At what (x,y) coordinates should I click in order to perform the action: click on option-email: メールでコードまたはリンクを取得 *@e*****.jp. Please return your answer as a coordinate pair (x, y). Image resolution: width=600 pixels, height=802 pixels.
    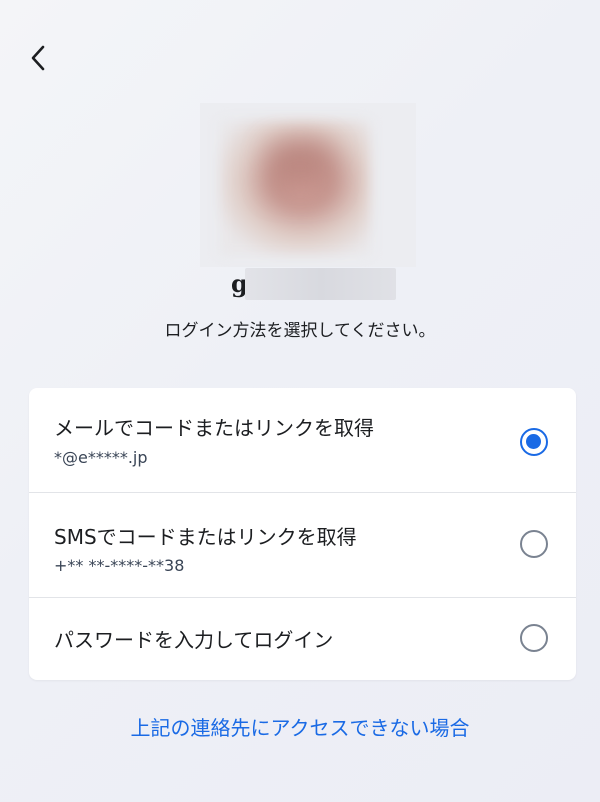
    Looking at the image, I should click on (302, 440).